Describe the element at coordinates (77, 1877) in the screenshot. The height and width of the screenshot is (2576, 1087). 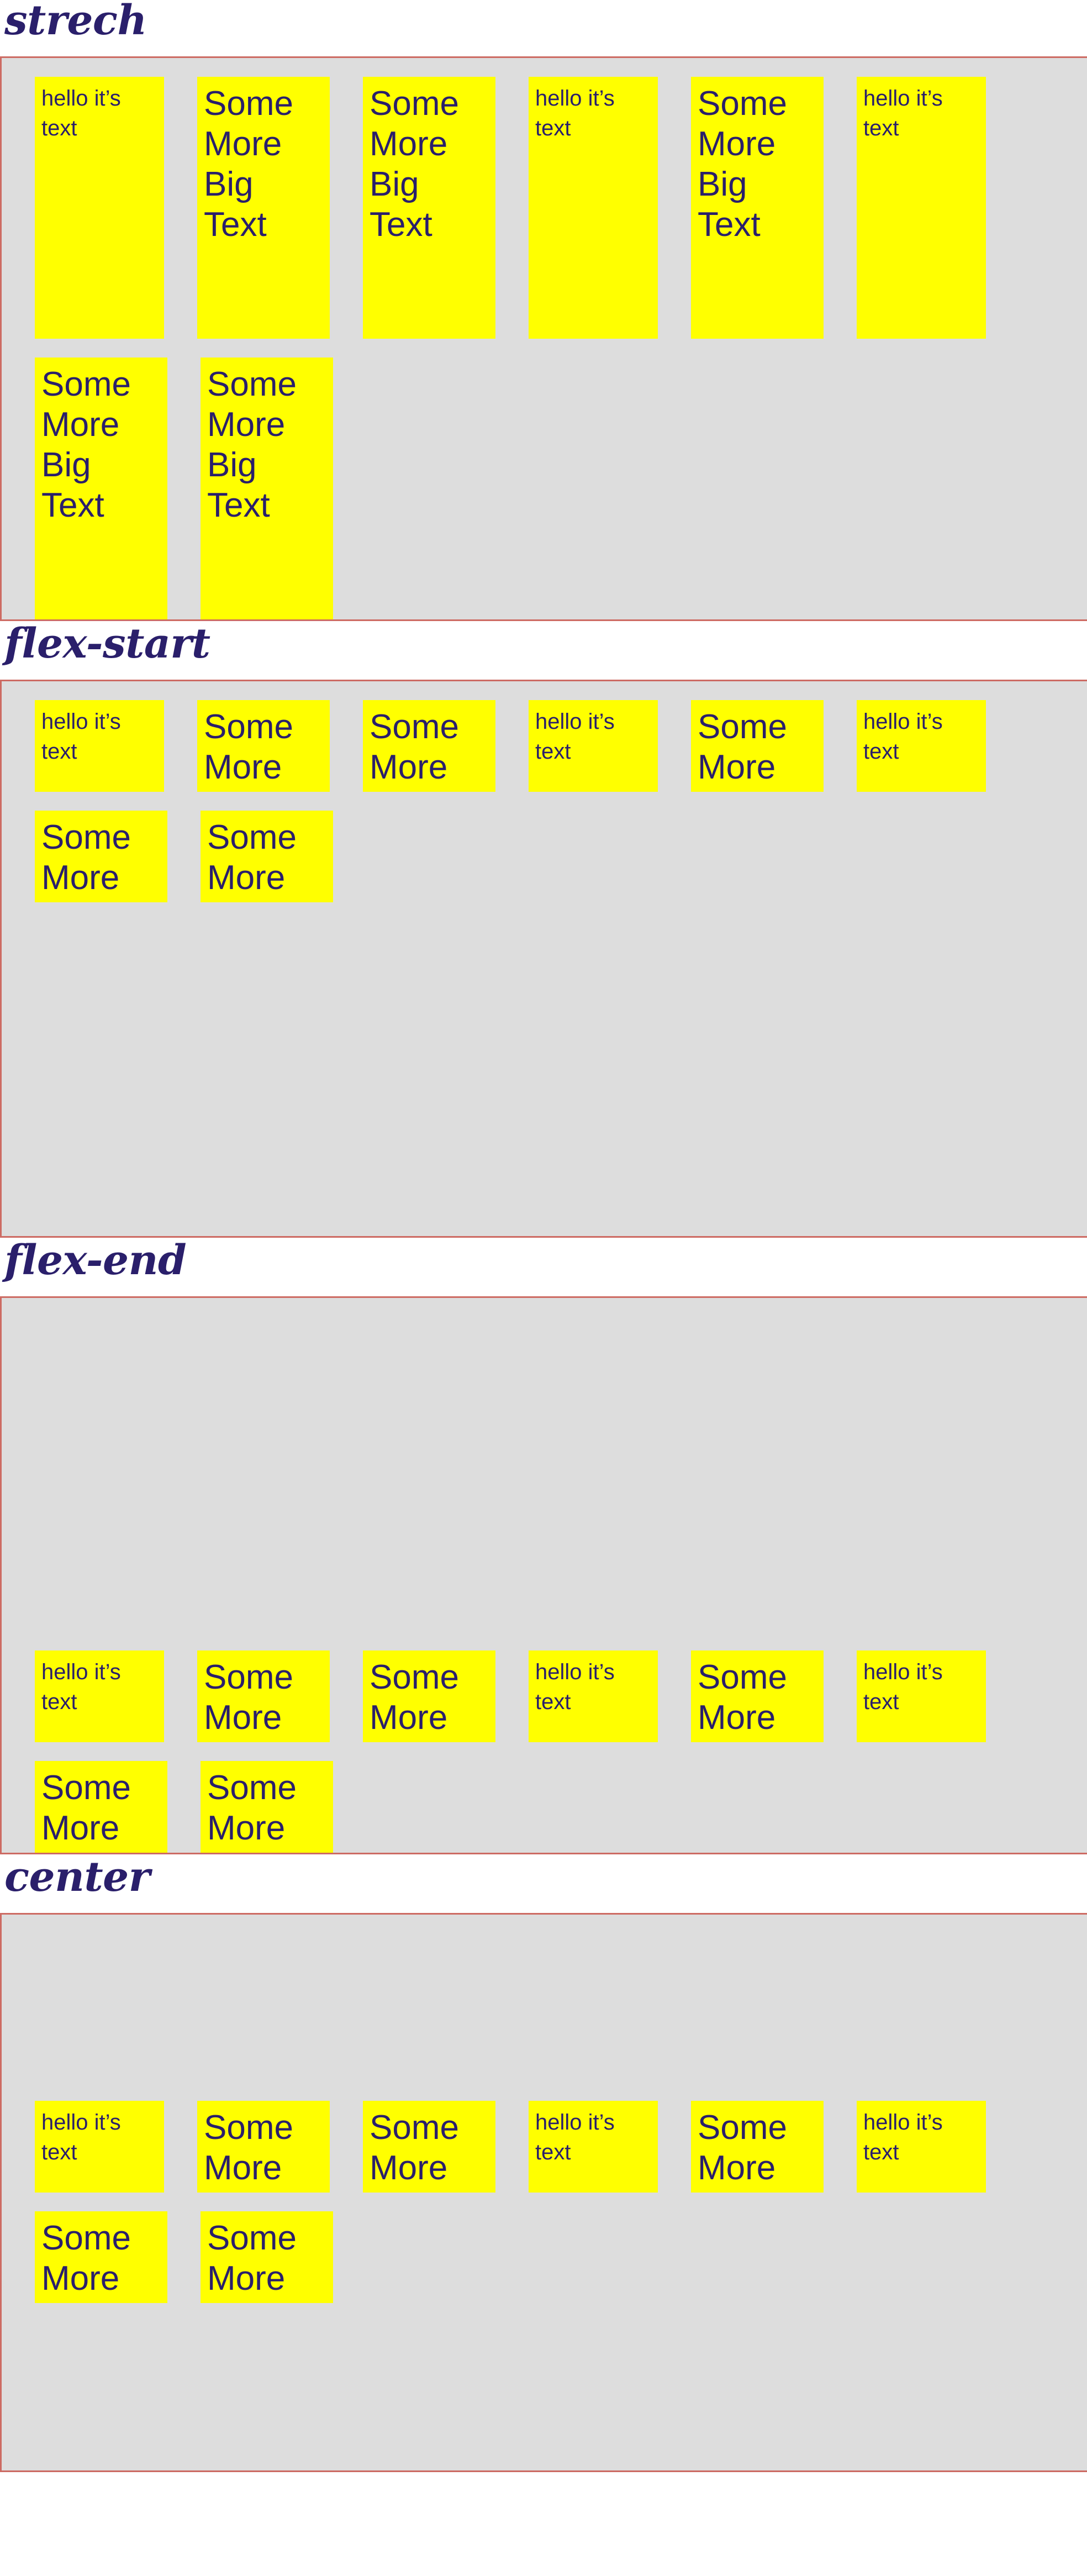
I see `section-heading-center: center` at that location.